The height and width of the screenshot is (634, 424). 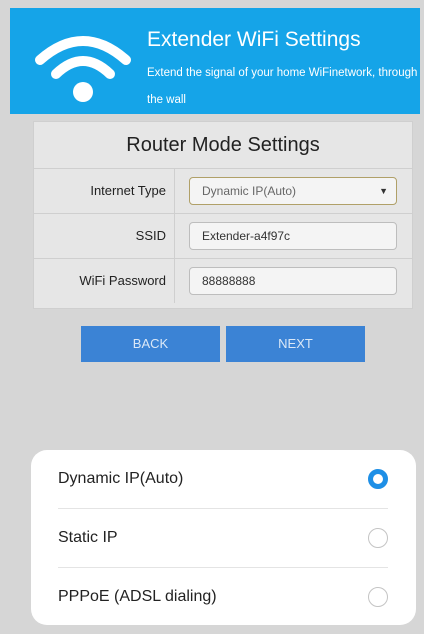 I want to click on option-pppoe: PPPoE (ADSL dialing), so click(x=223, y=597).